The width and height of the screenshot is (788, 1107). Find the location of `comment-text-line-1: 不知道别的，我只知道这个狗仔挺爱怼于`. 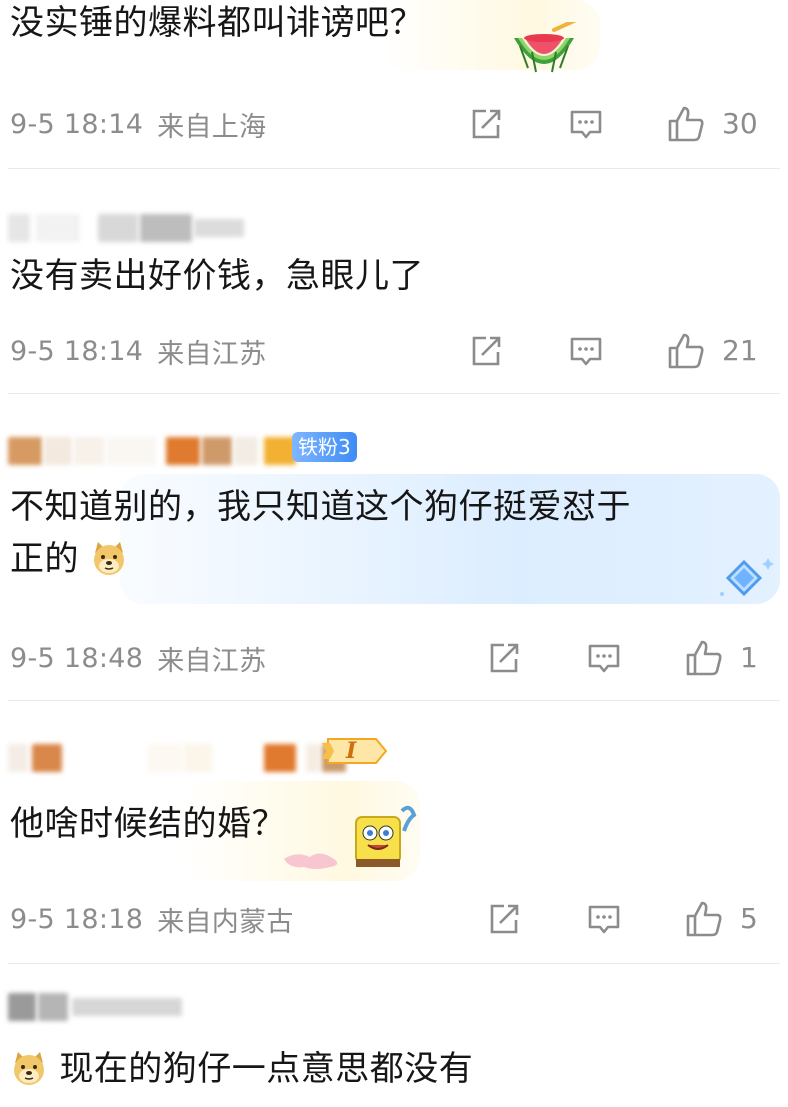

comment-text-line-1: 不知道别的，我只知道这个狗仔挺爱怼于 is located at coordinates (320, 507).